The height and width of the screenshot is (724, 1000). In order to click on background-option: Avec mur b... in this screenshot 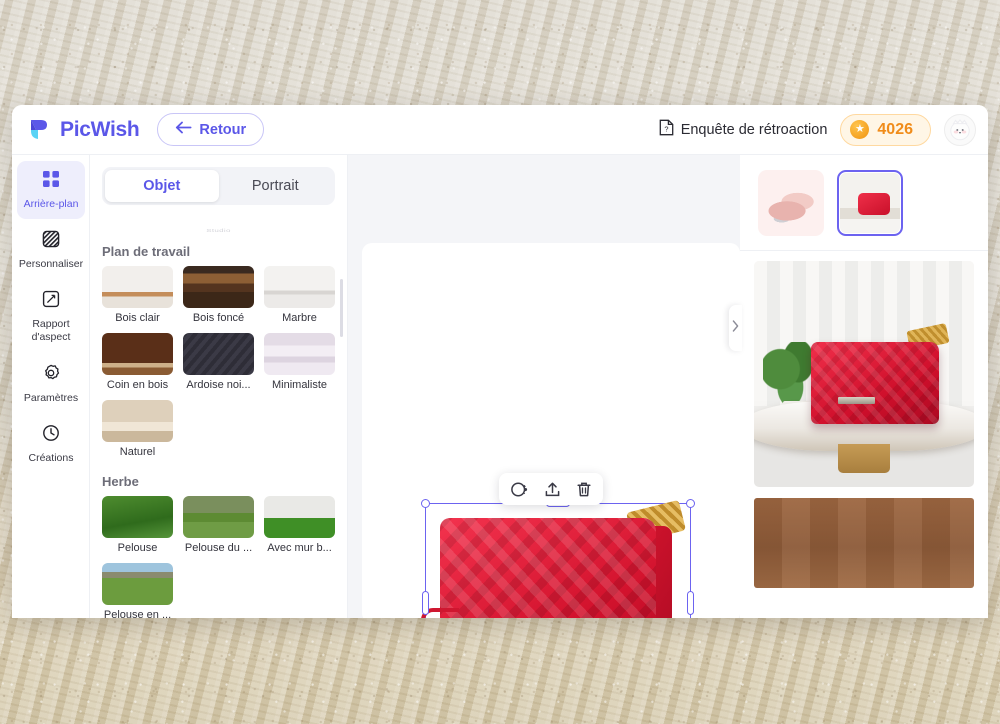, I will do `click(299, 528)`.